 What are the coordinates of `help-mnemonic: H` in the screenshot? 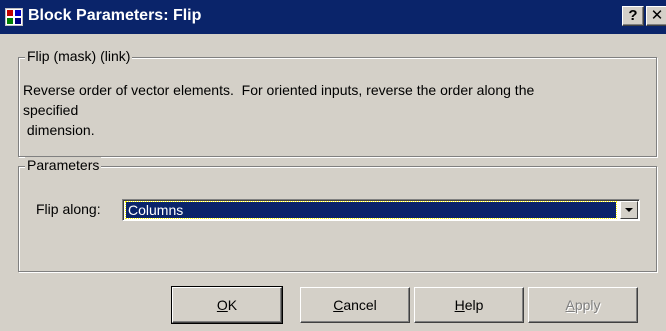 It's located at (459, 305).